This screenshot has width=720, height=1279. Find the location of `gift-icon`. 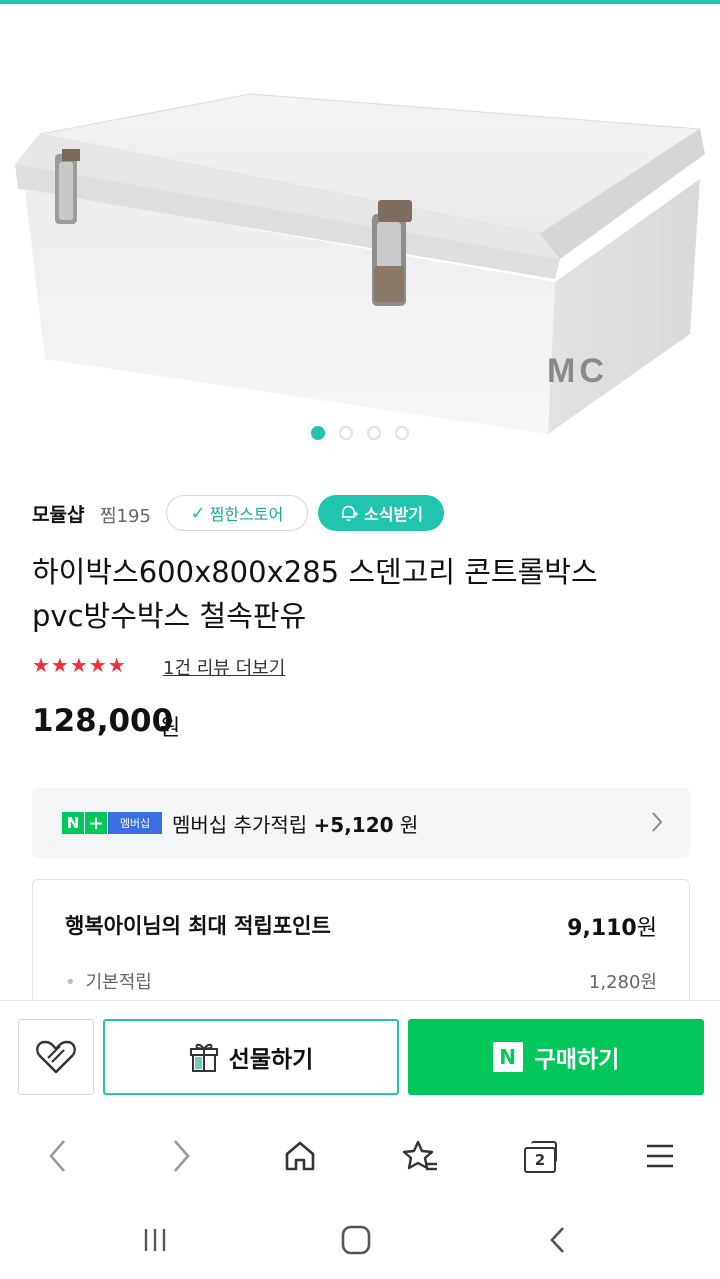

gift-icon is located at coordinates (203, 1057).